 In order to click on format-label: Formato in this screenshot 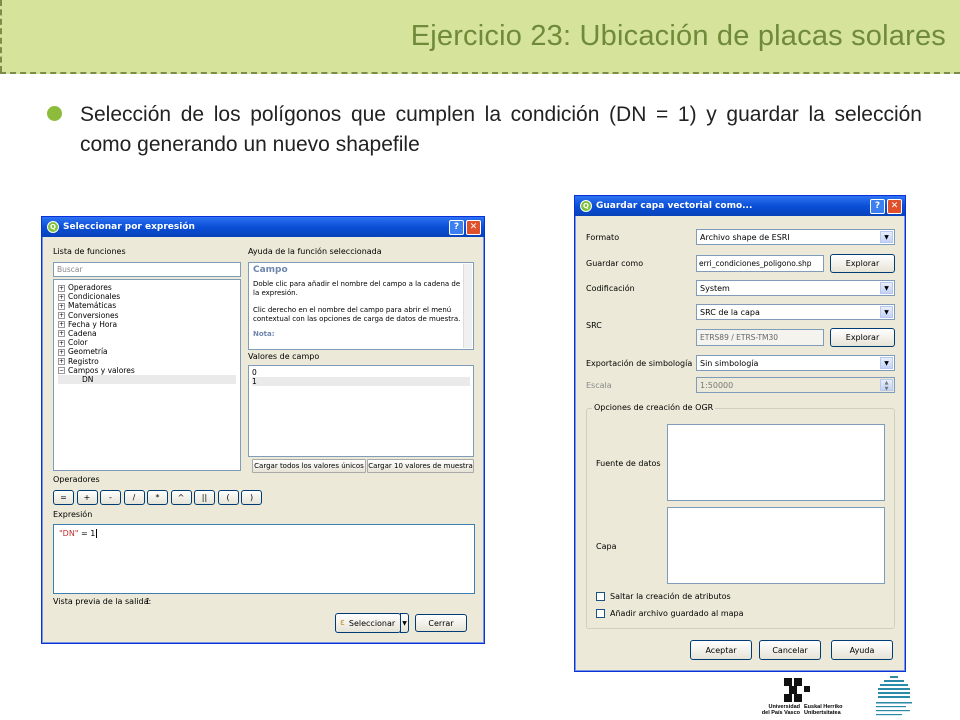, I will do `click(603, 237)`.